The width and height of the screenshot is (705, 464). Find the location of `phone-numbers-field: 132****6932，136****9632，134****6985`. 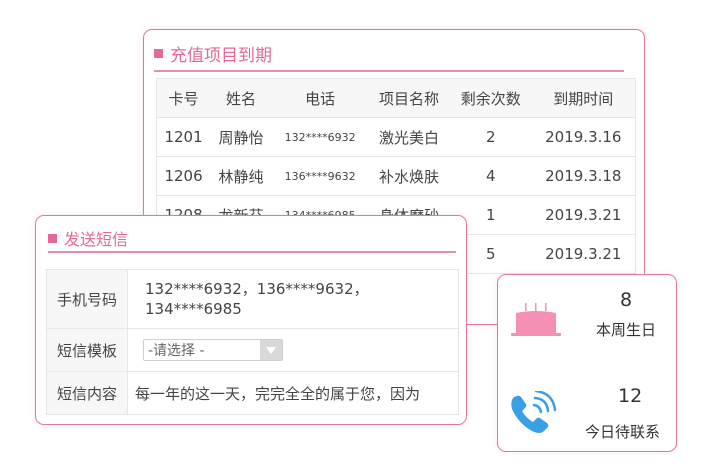

phone-numbers-field: 132****6932，136****9632，134****6985 is located at coordinates (293, 299).